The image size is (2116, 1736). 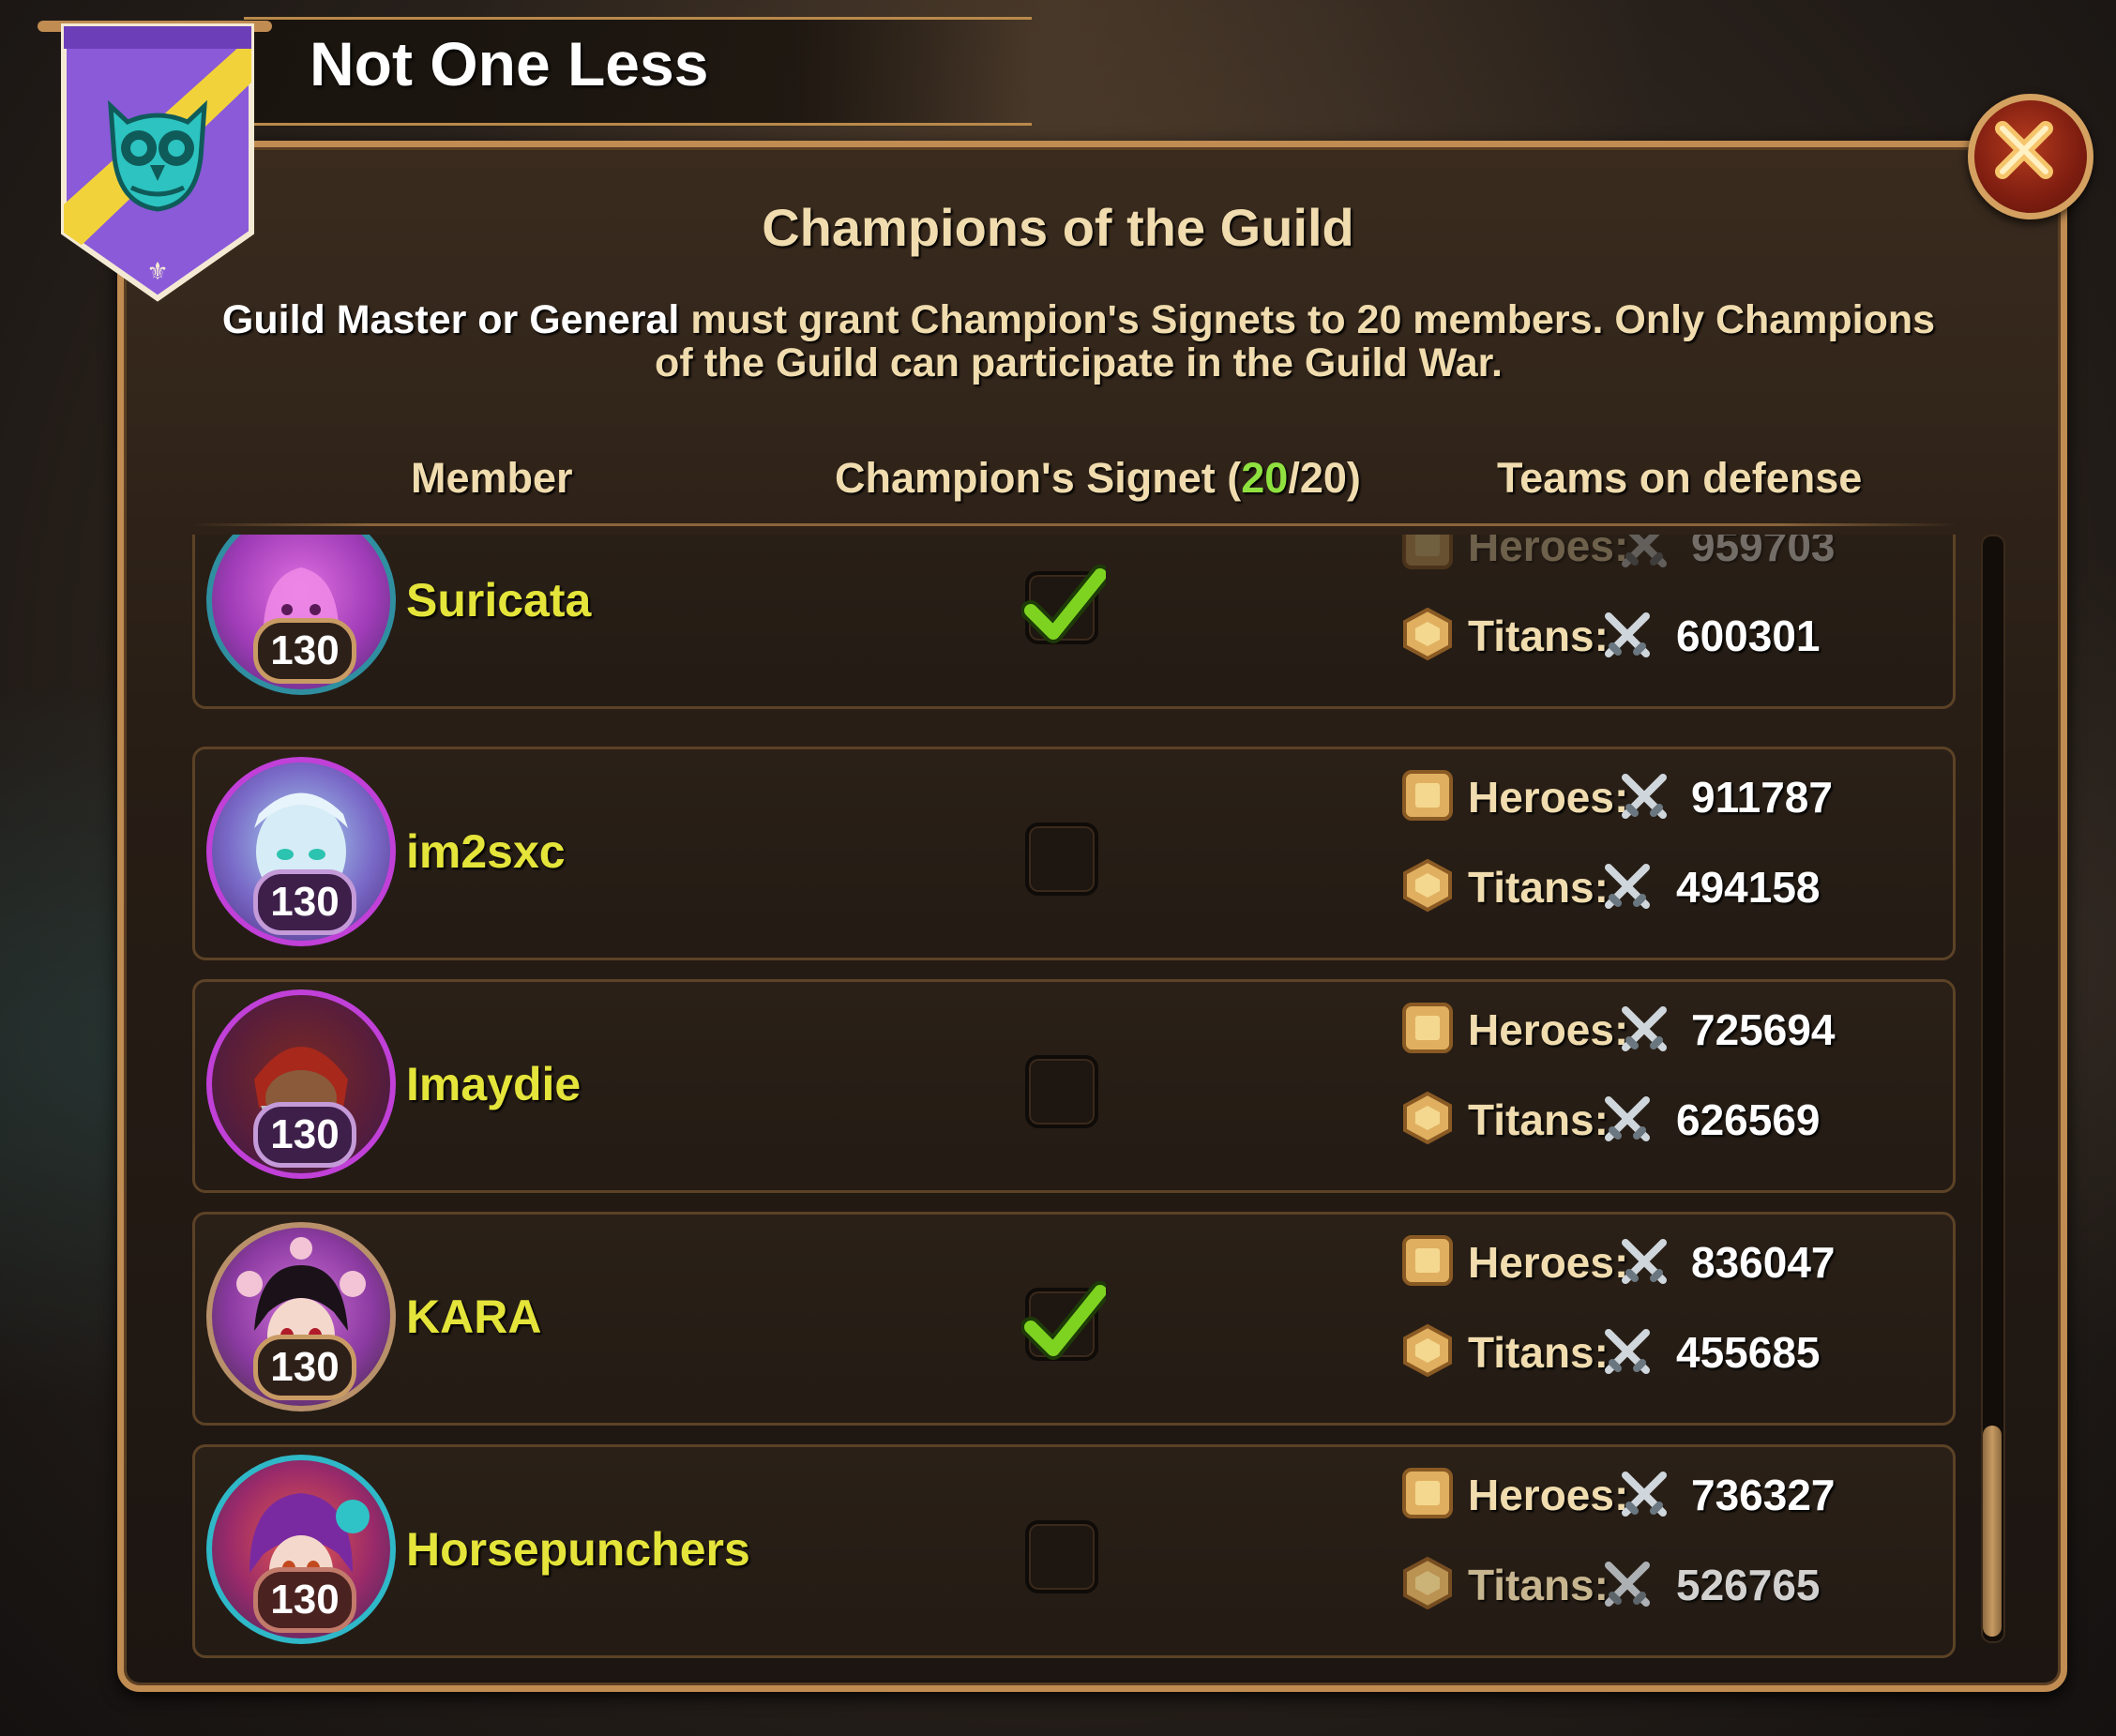 What do you see at coordinates (1763, 1262) in the screenshot?
I see `heroes-power: 836047` at bounding box center [1763, 1262].